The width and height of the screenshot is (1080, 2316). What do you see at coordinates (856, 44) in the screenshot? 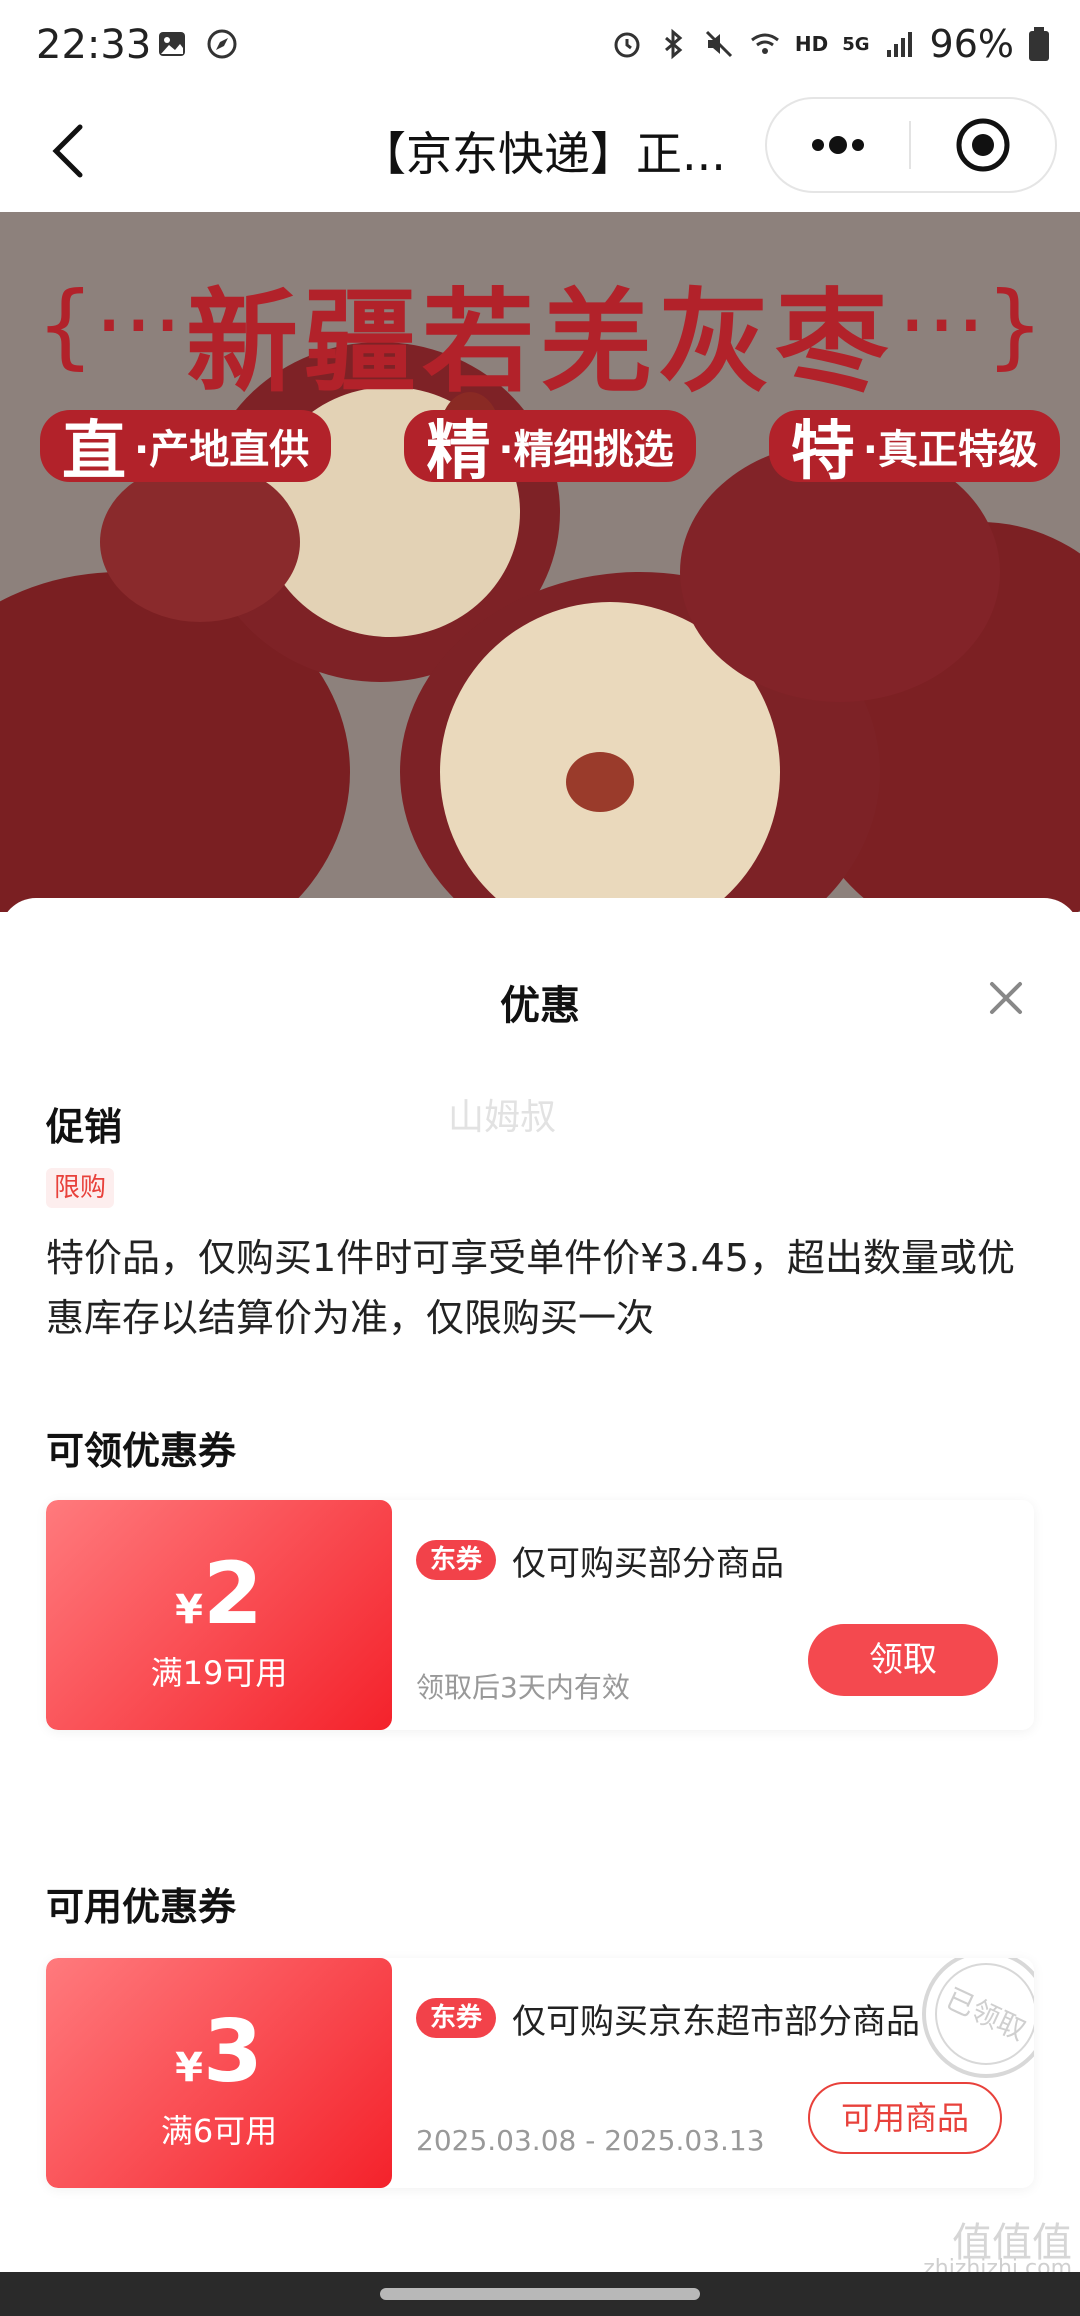
I see `signal-label: 5G` at bounding box center [856, 44].